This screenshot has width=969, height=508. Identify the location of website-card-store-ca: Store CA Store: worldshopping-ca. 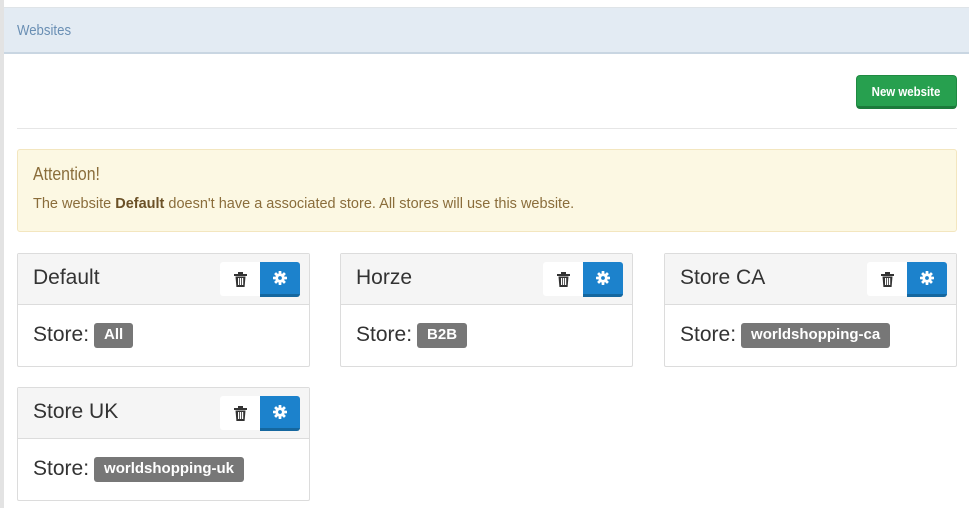
(810, 310).